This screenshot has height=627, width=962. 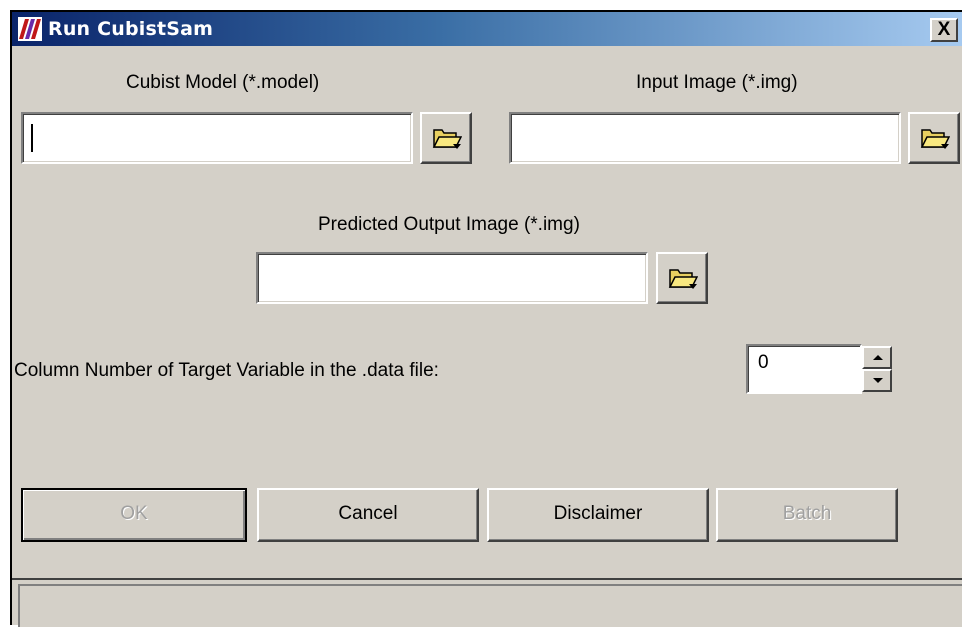 What do you see at coordinates (705, 138) in the screenshot?
I see `input-image-input` at bounding box center [705, 138].